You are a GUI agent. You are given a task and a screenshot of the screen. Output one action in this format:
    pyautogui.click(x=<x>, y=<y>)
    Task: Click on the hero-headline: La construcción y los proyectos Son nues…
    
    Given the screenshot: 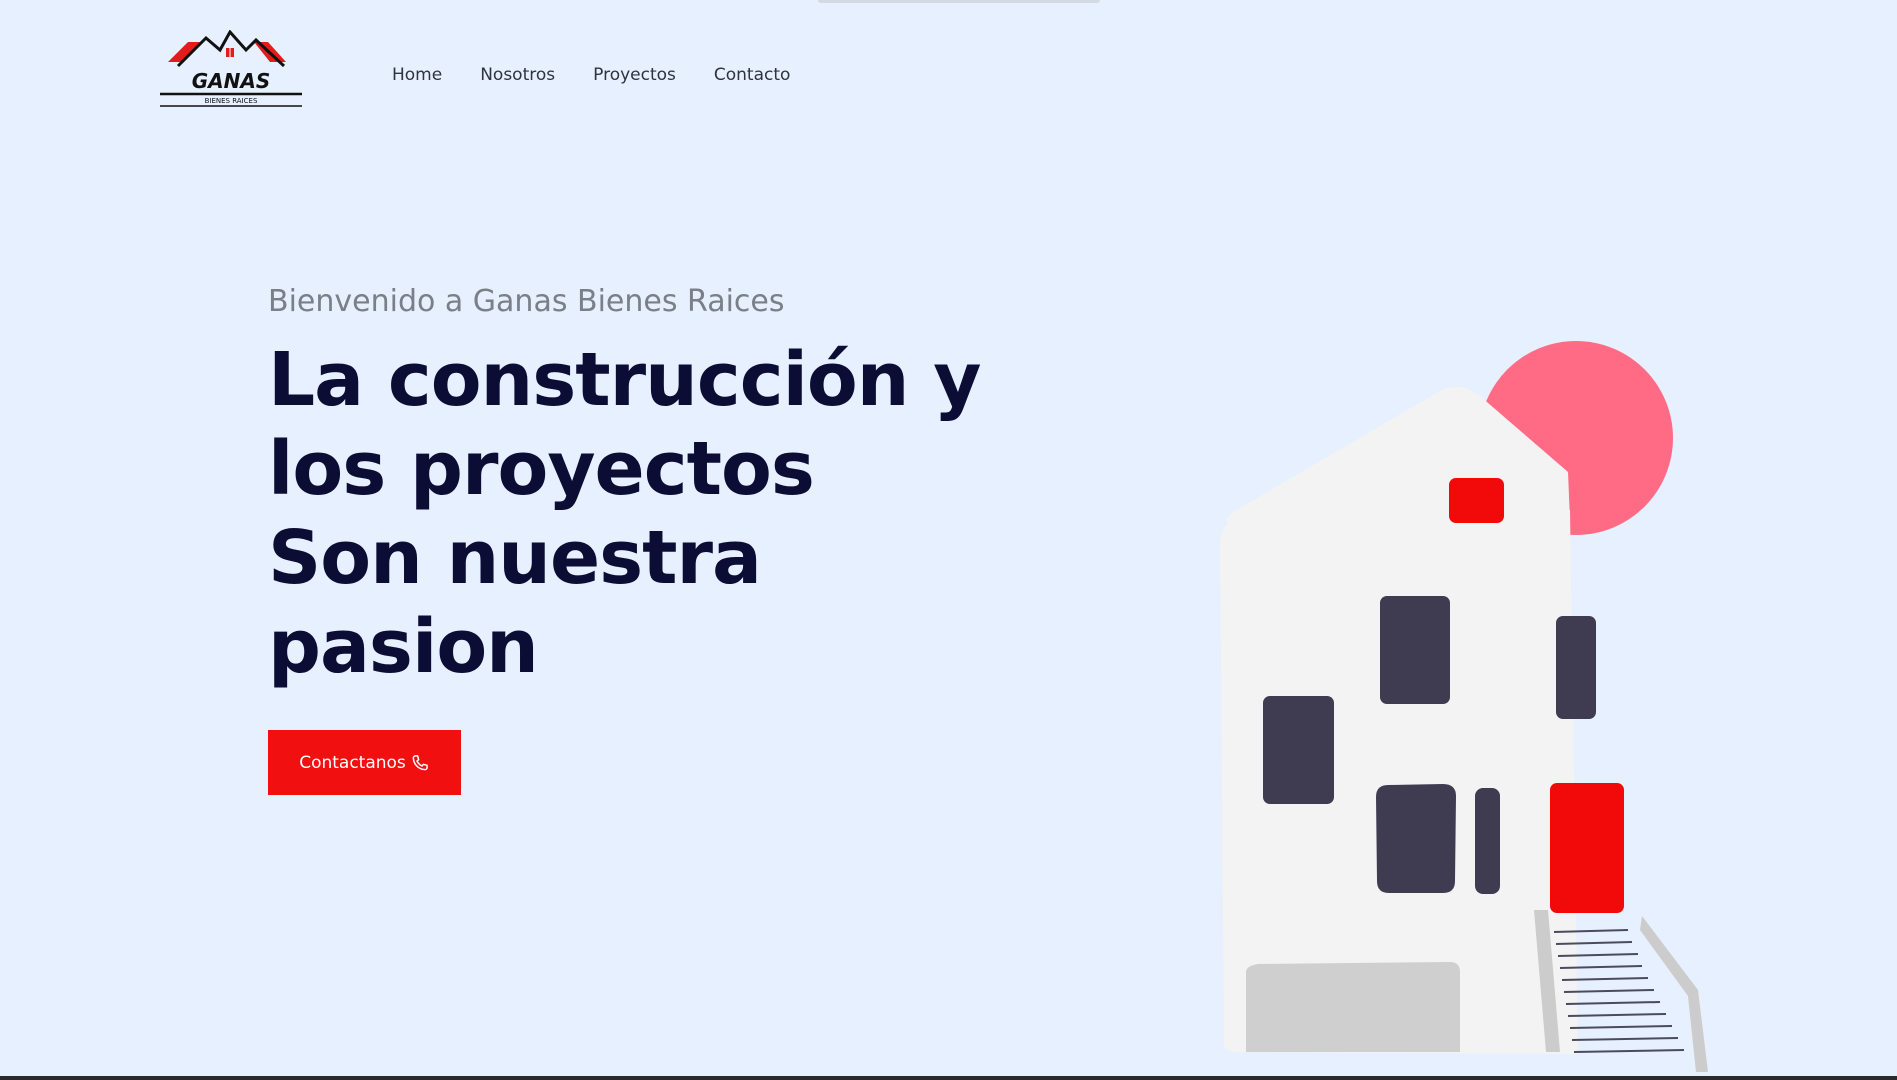 What is the action you would take?
    pyautogui.click(x=658, y=514)
    